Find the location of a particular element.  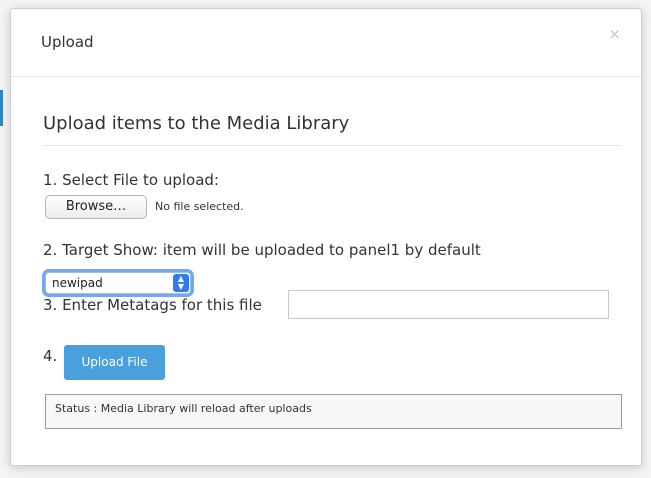

step3-label: 3. Enter Metatags for this file is located at coordinates (152, 305).